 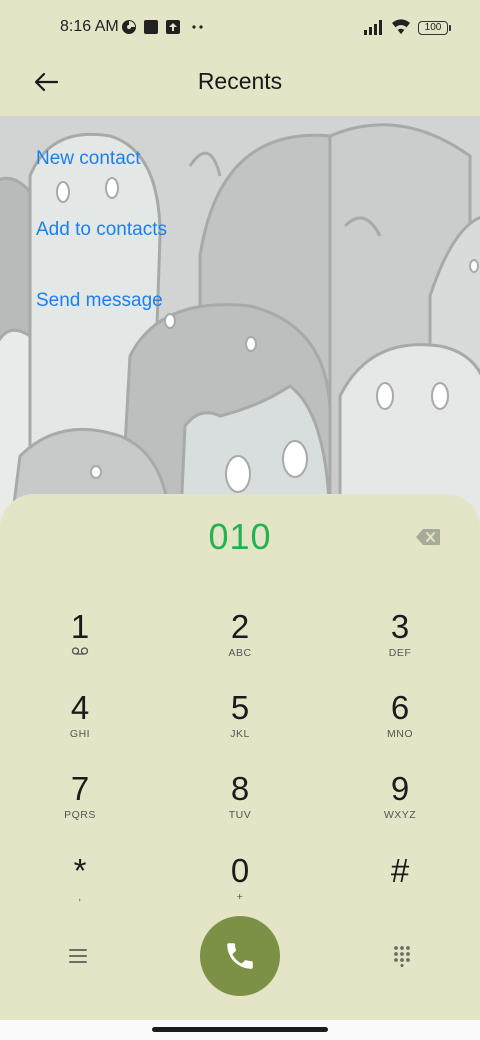 I want to click on key-digit: 7, so click(x=80, y=788).